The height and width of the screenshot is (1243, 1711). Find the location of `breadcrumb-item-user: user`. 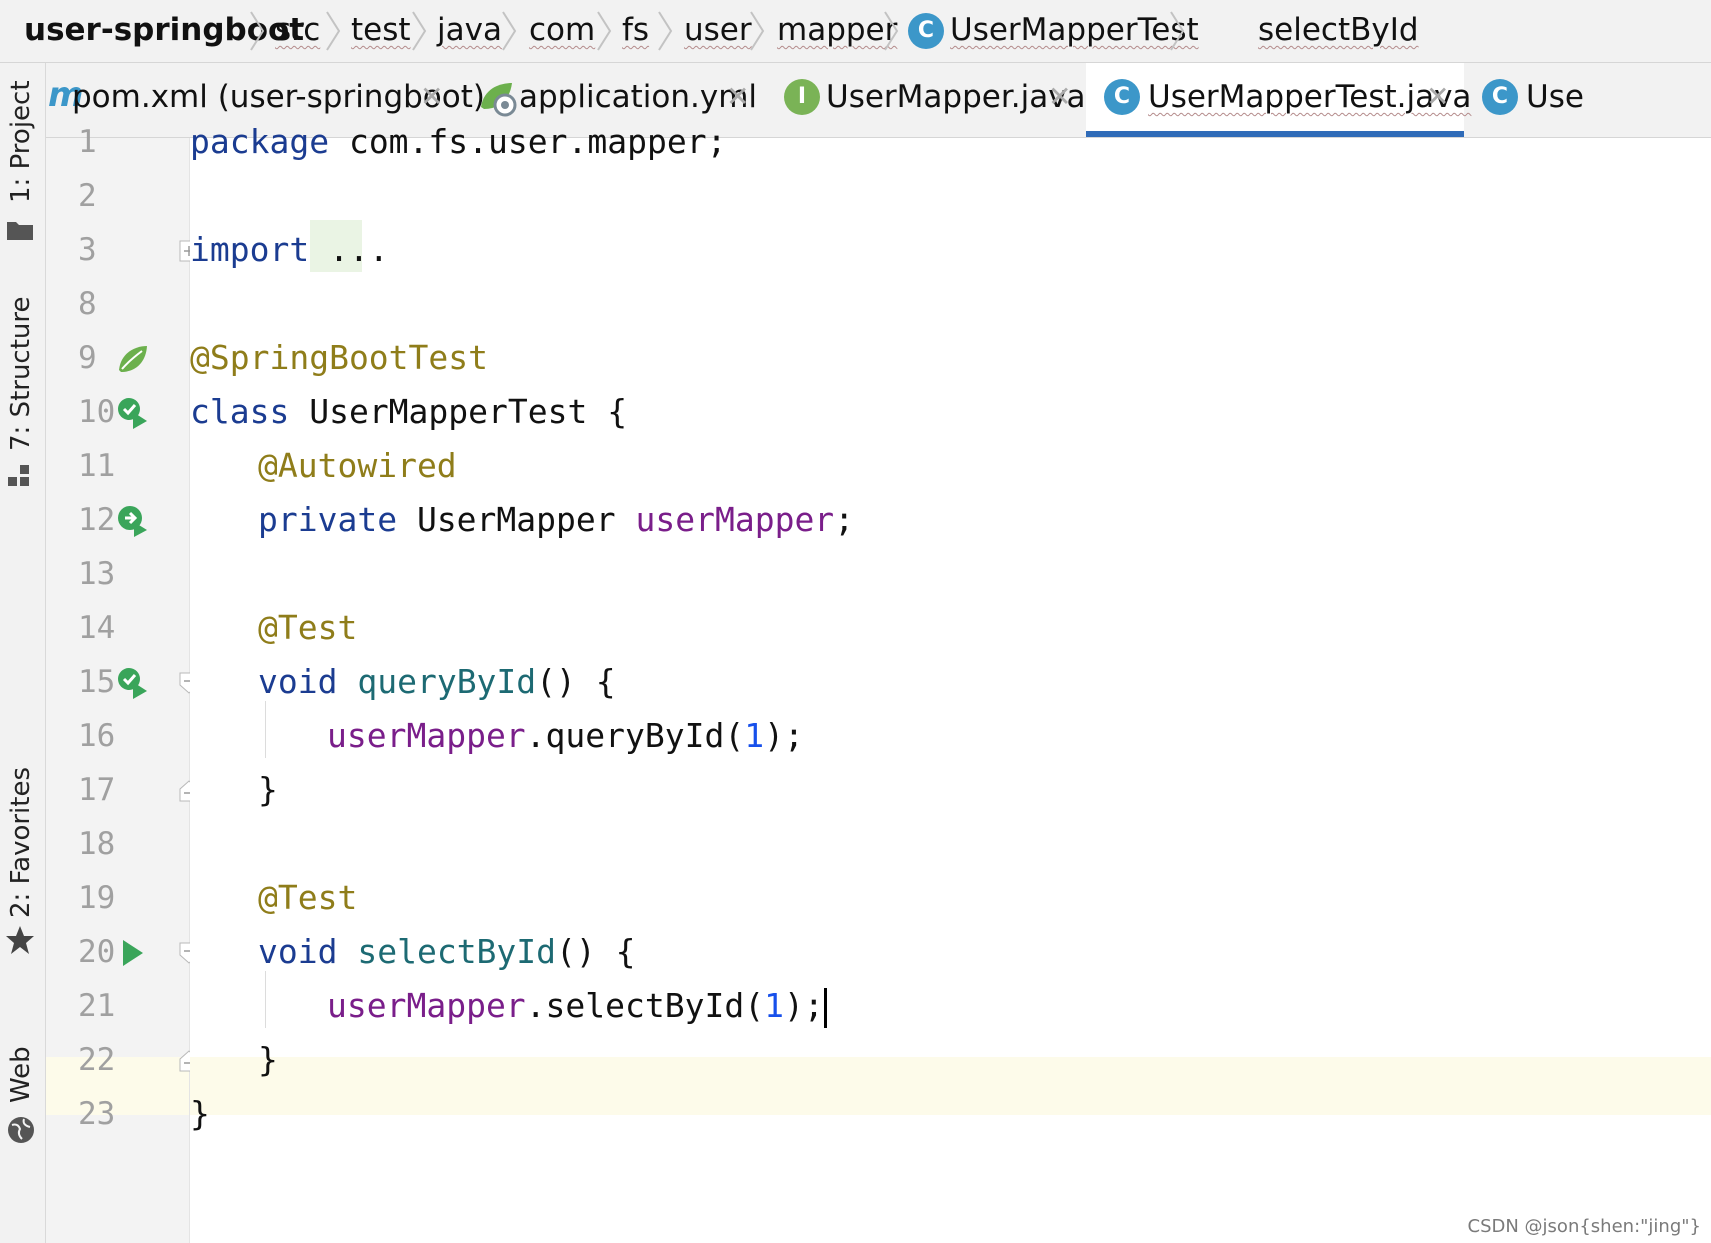

breadcrumb-item-user: user is located at coordinates (718, 30).